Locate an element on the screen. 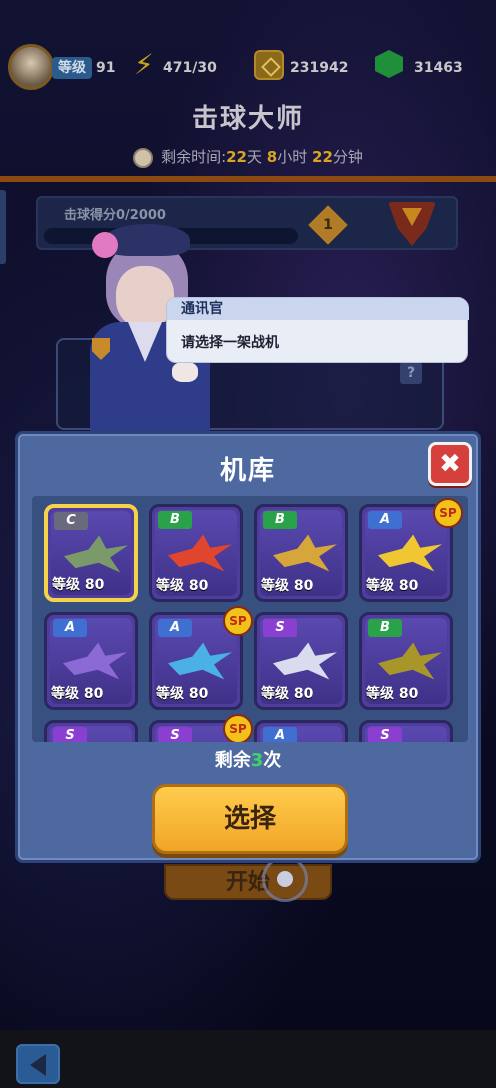 The height and width of the screenshot is (1088, 496). timer-days: 22 is located at coordinates (236, 157).